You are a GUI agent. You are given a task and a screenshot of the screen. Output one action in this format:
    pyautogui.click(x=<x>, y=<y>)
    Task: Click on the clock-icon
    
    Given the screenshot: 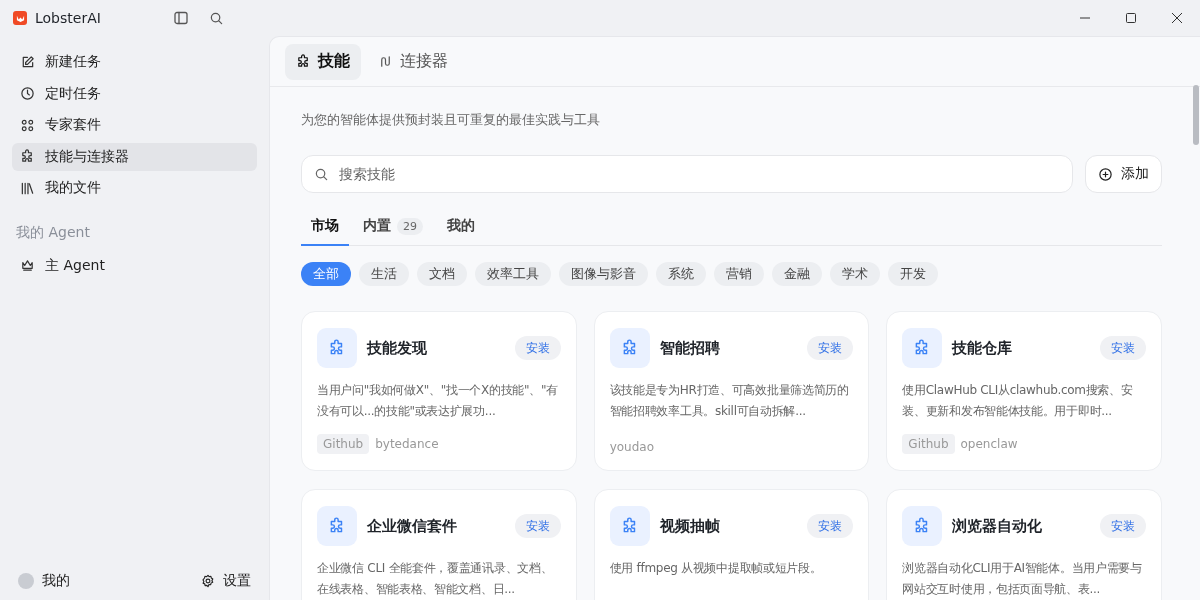 What is the action you would take?
    pyautogui.click(x=27, y=93)
    